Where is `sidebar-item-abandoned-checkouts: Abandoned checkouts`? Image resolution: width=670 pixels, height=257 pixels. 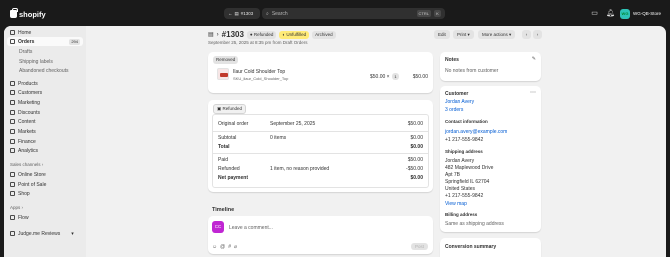 sidebar-item-abandoned-checkouts: Abandoned checkouts is located at coordinates (43, 70).